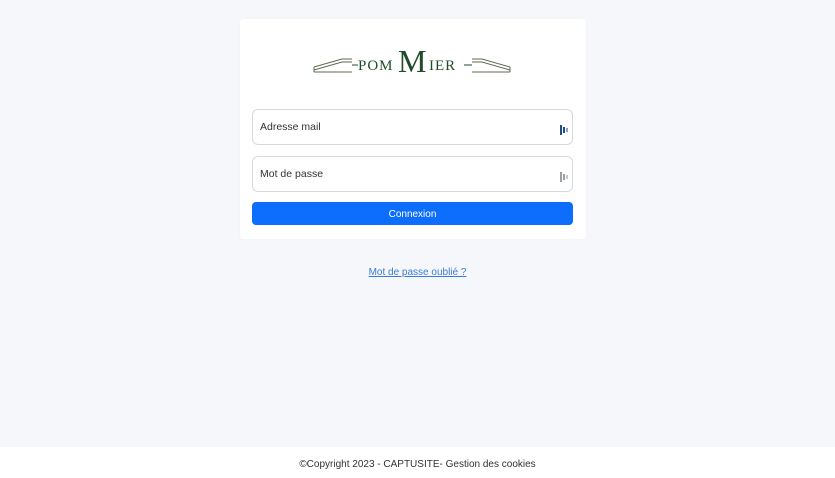  I want to click on svg-text: M, so click(412, 60).